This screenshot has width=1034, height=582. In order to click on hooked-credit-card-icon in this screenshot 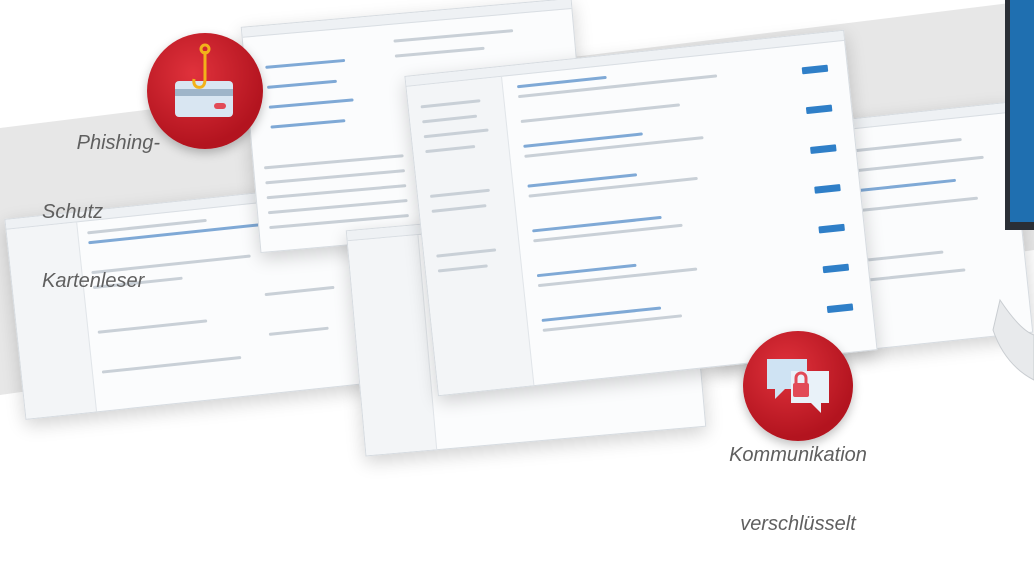, I will do `click(204, 80)`.